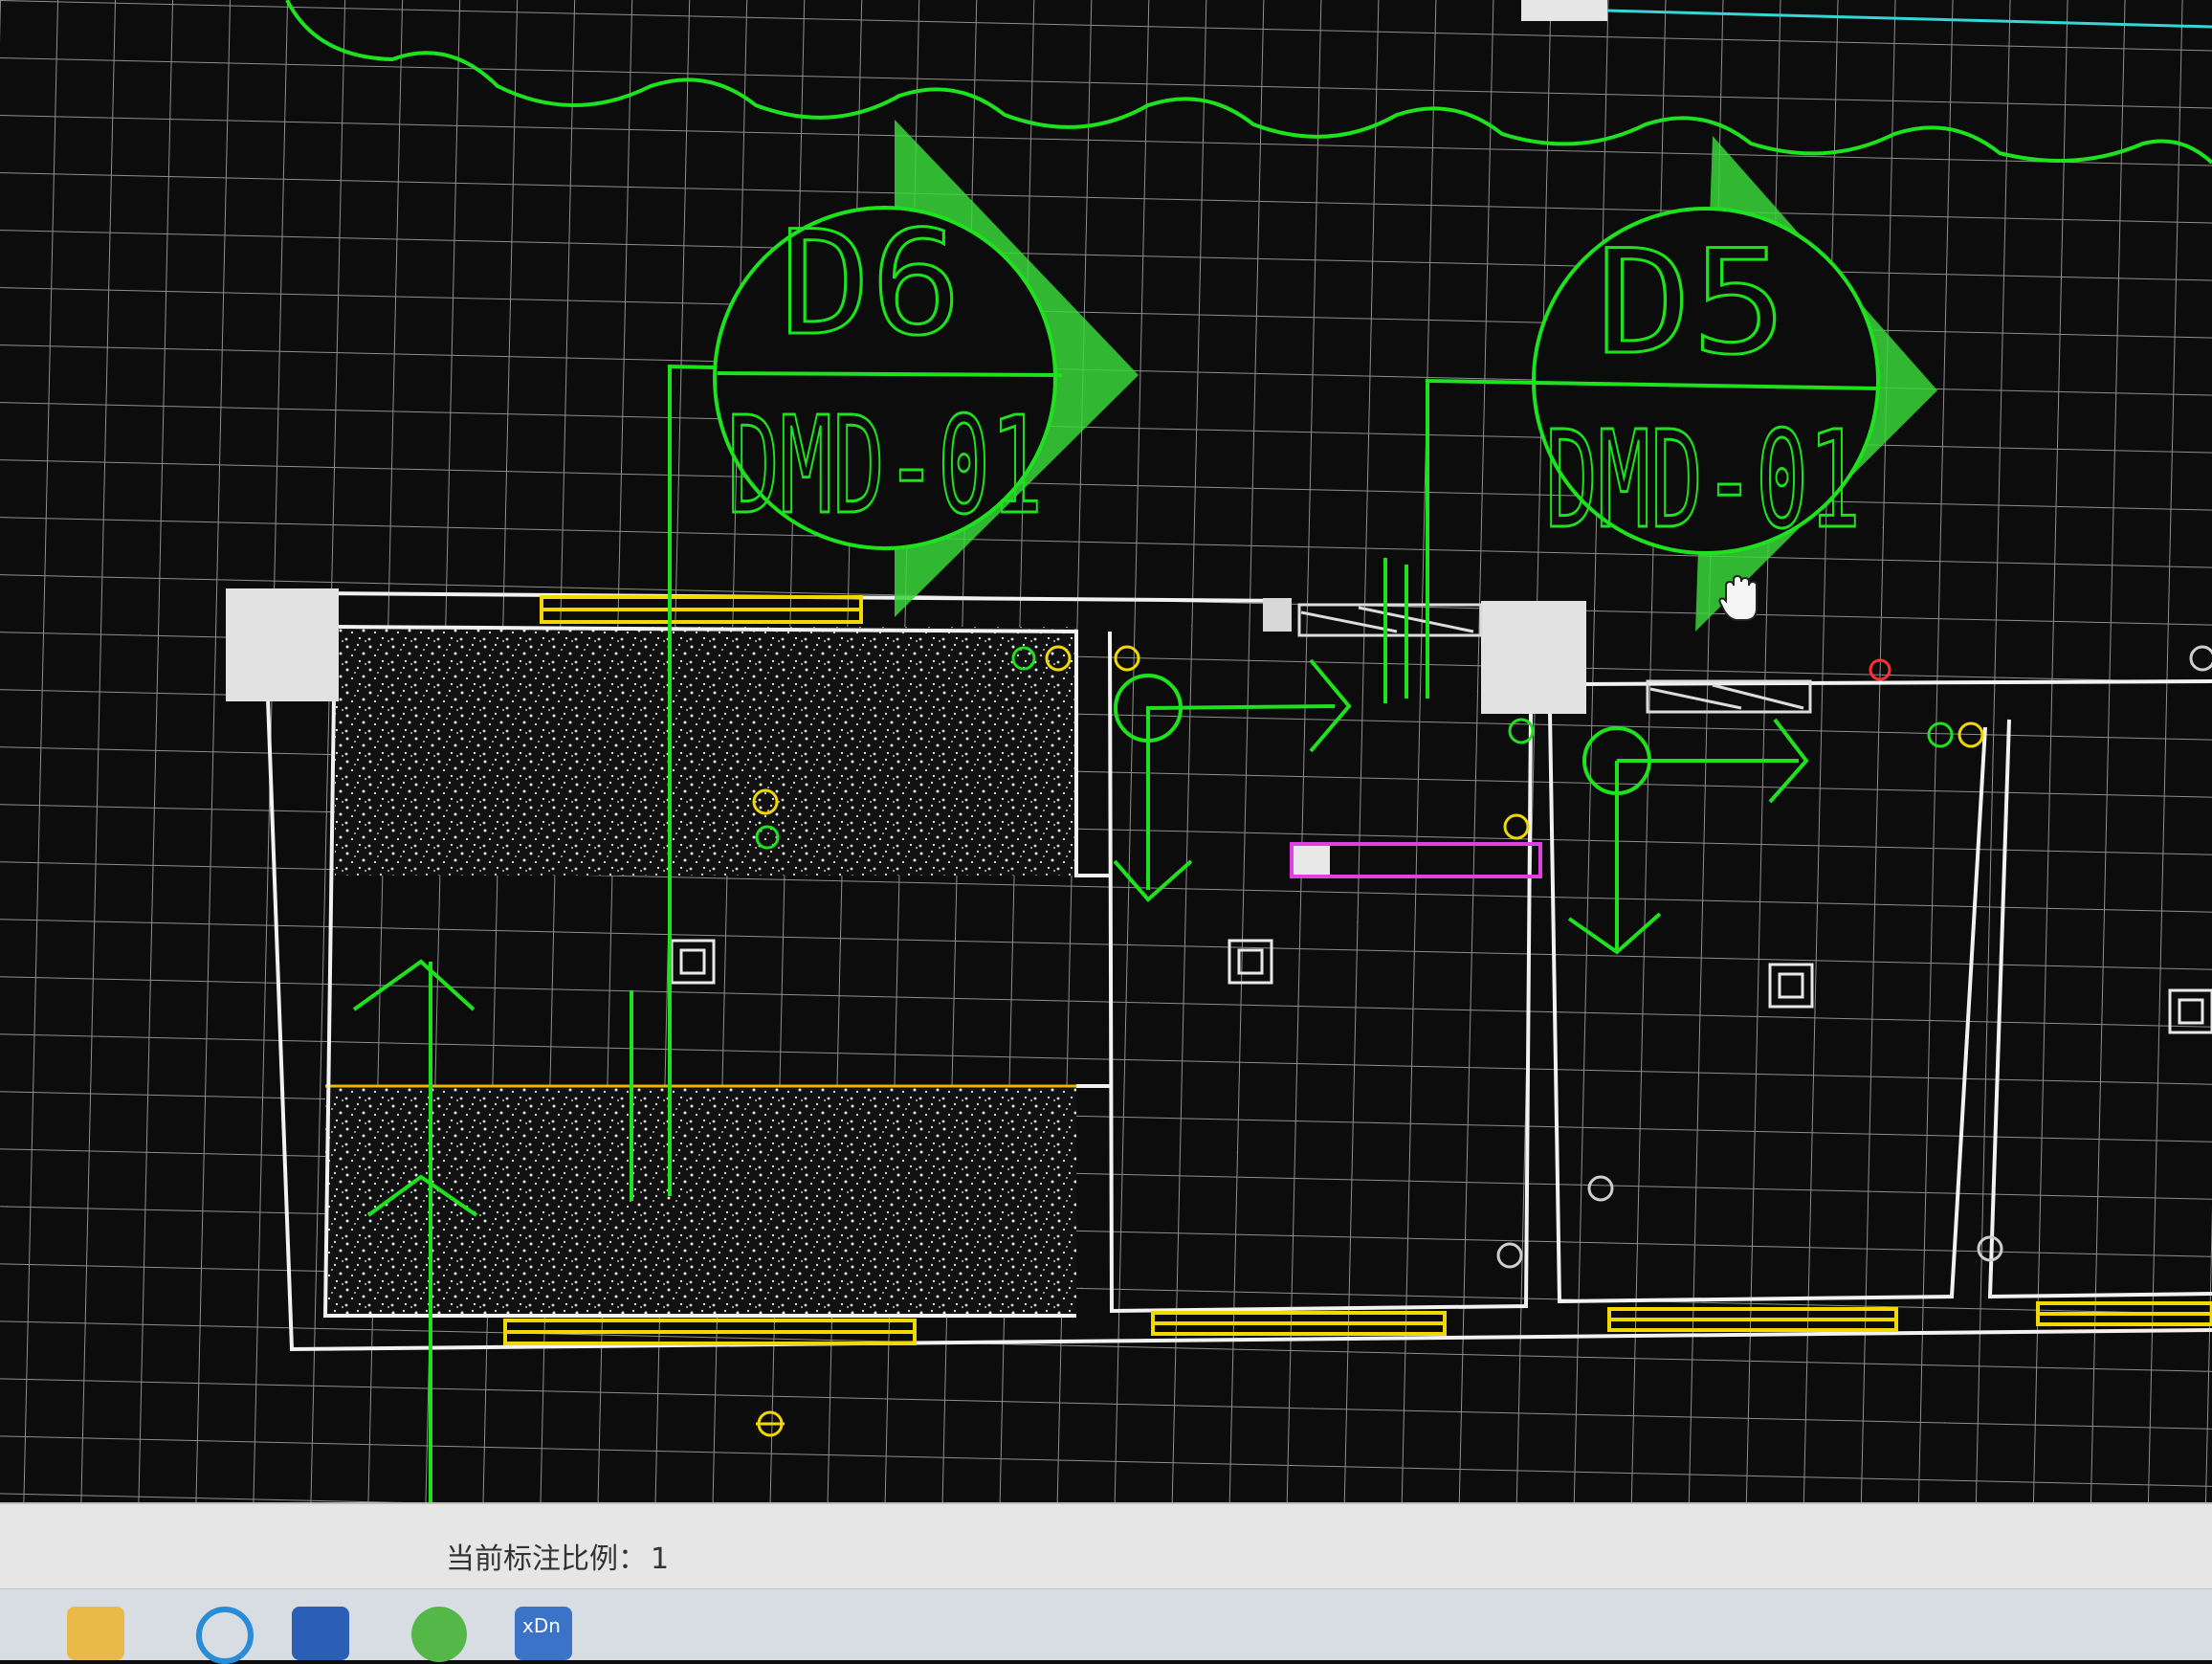 The width and height of the screenshot is (2212, 1664). What do you see at coordinates (1691, 303) in the screenshot?
I see `callout-d5-code: D5` at bounding box center [1691, 303].